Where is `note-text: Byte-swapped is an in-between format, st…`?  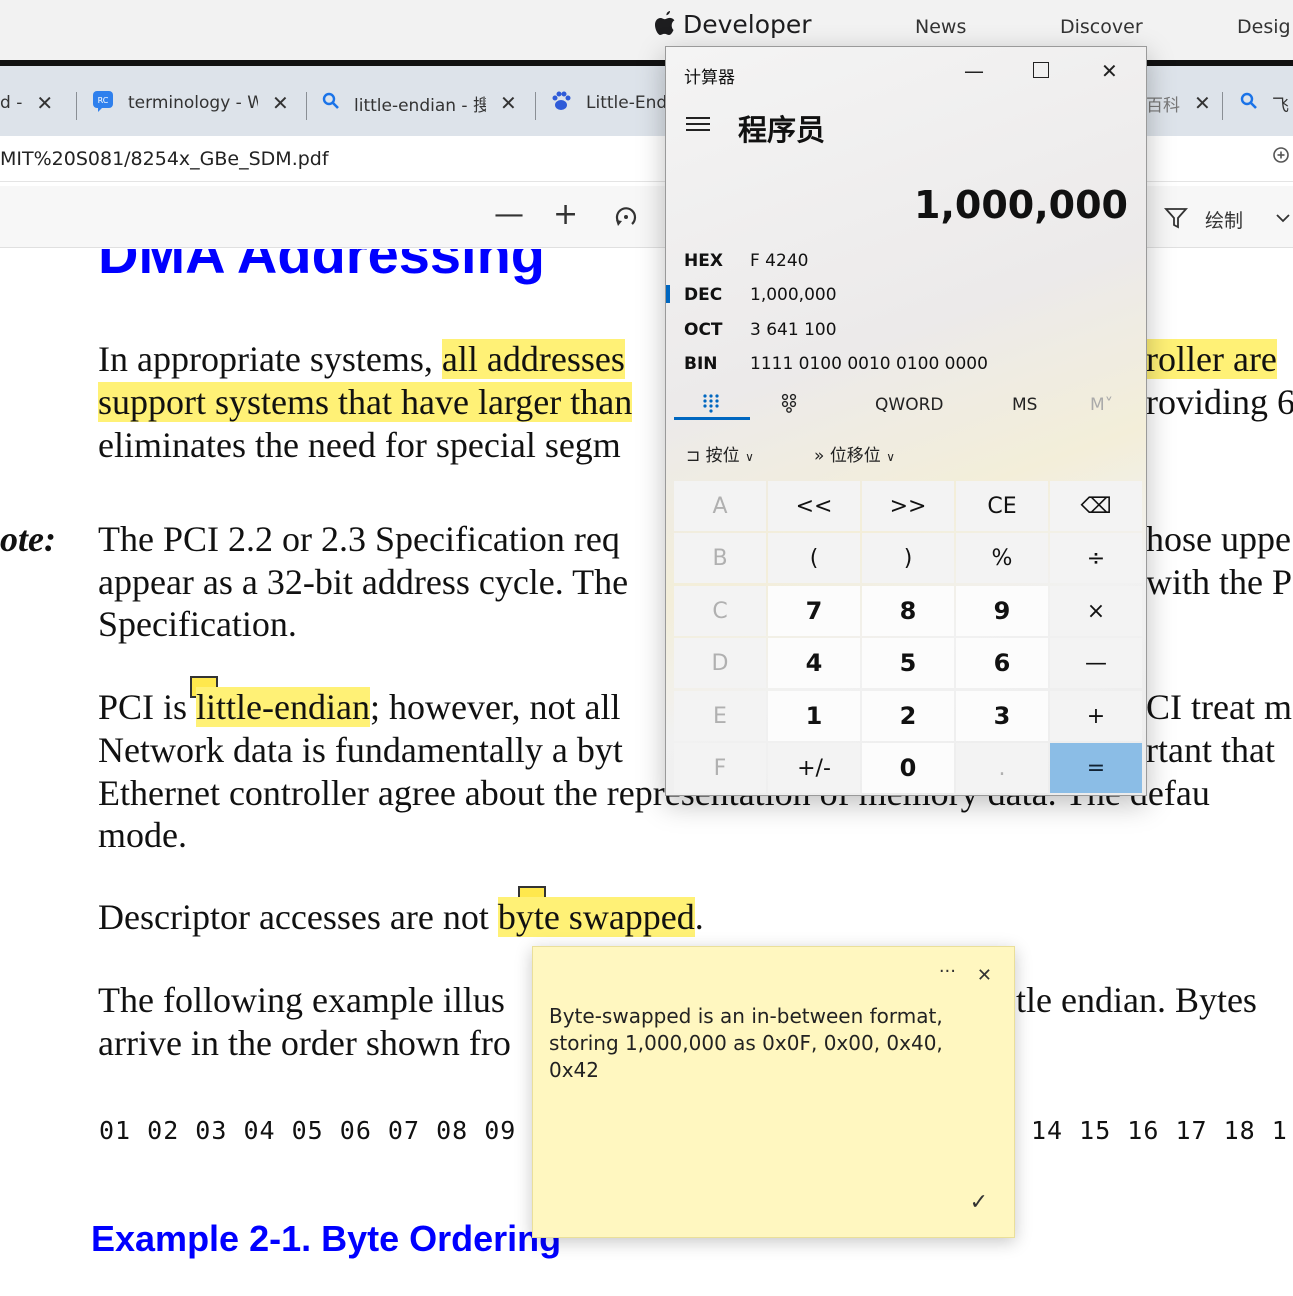
note-text: Byte-swapped is an in-between format, st… is located at coordinates (774, 1043).